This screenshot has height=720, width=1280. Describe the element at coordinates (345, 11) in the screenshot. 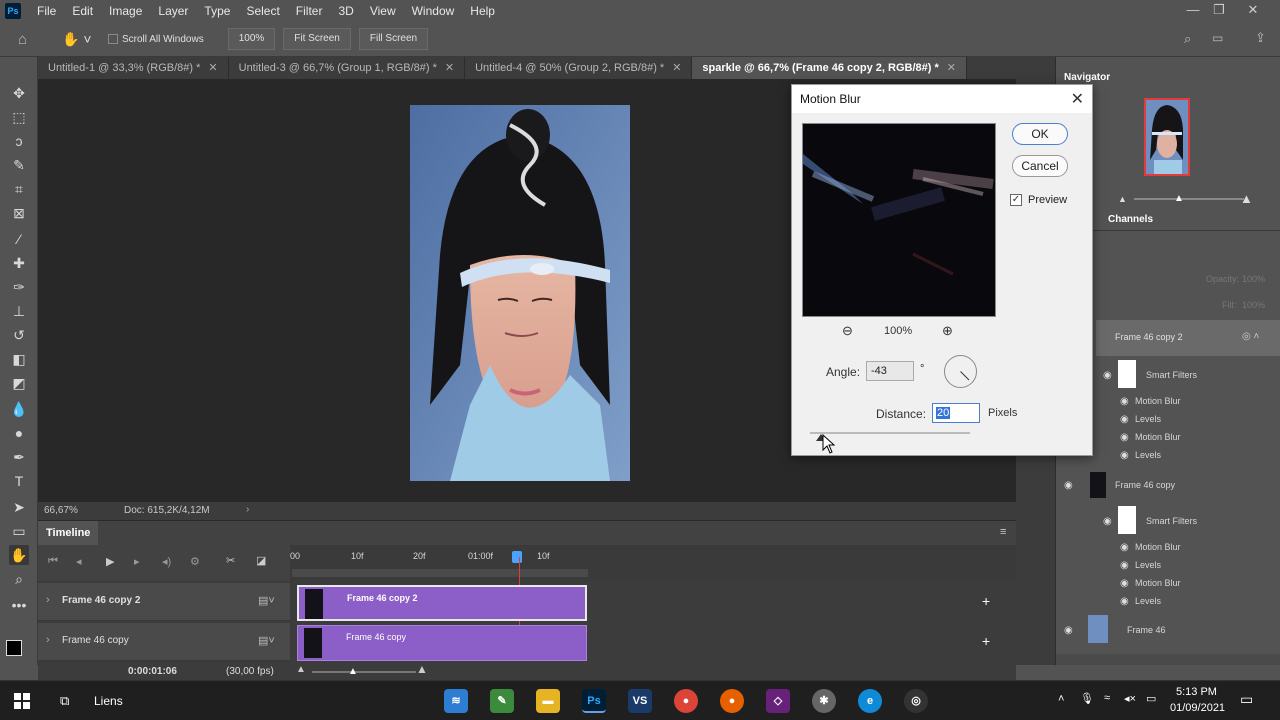

I see `menu-3d: 3D` at that location.